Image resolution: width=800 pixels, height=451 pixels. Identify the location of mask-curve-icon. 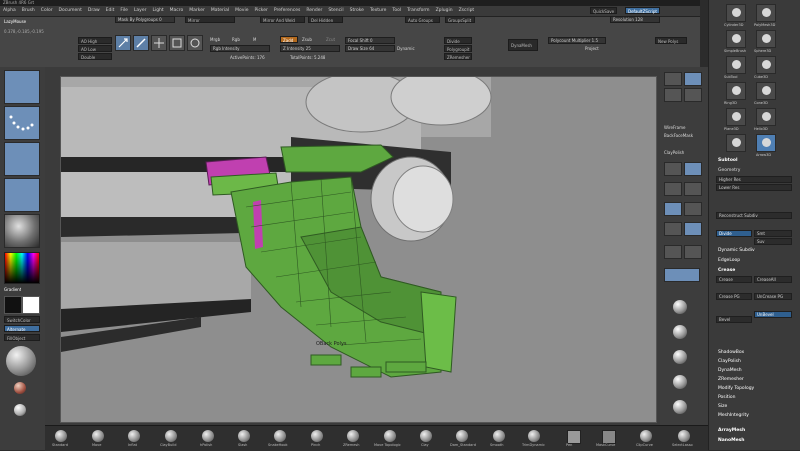
(609, 437).